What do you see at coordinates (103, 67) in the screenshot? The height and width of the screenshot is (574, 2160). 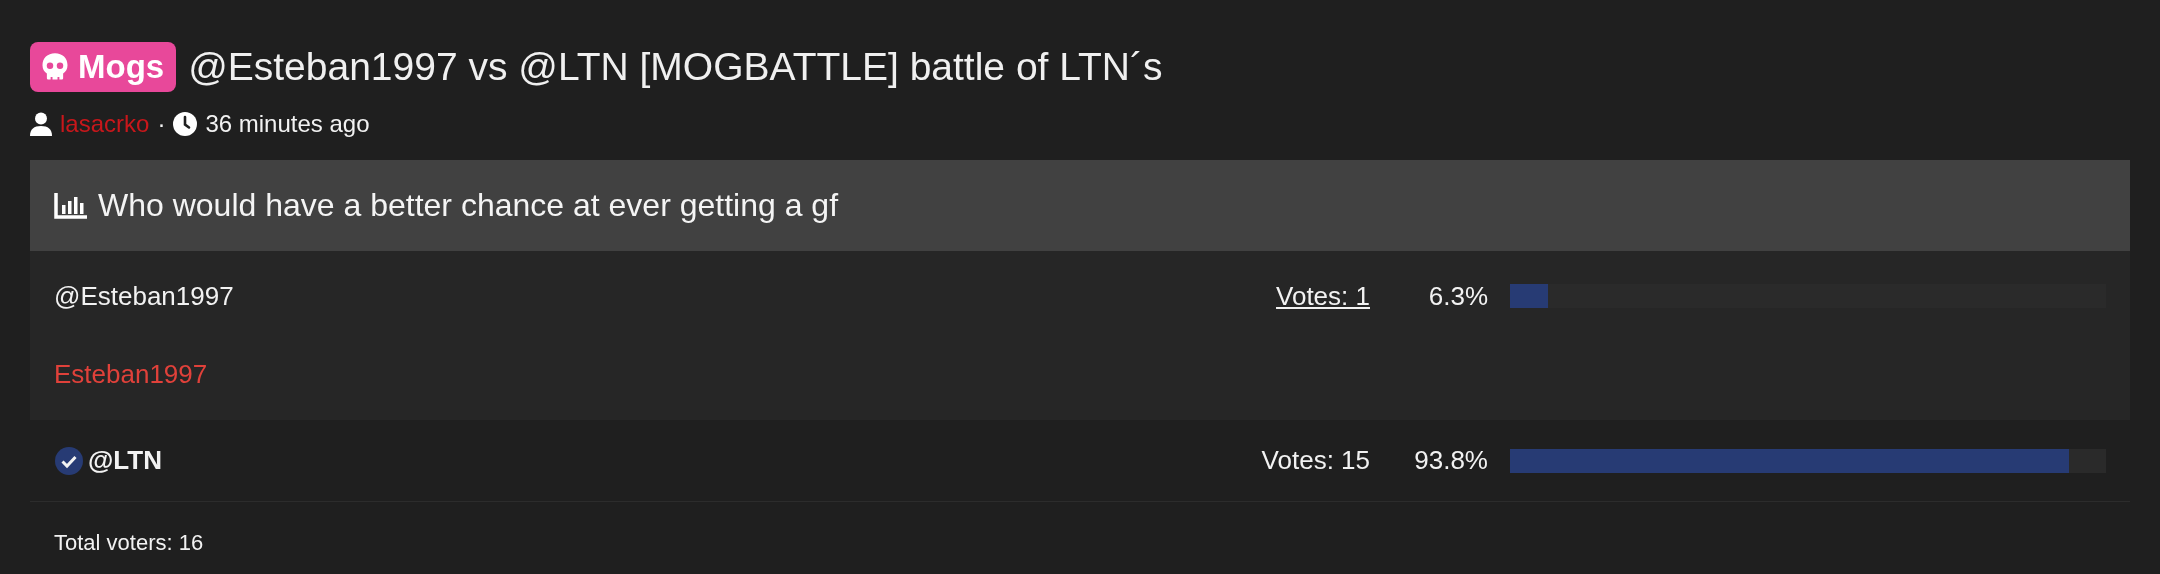 I see `prefix-badge: Mogs` at bounding box center [103, 67].